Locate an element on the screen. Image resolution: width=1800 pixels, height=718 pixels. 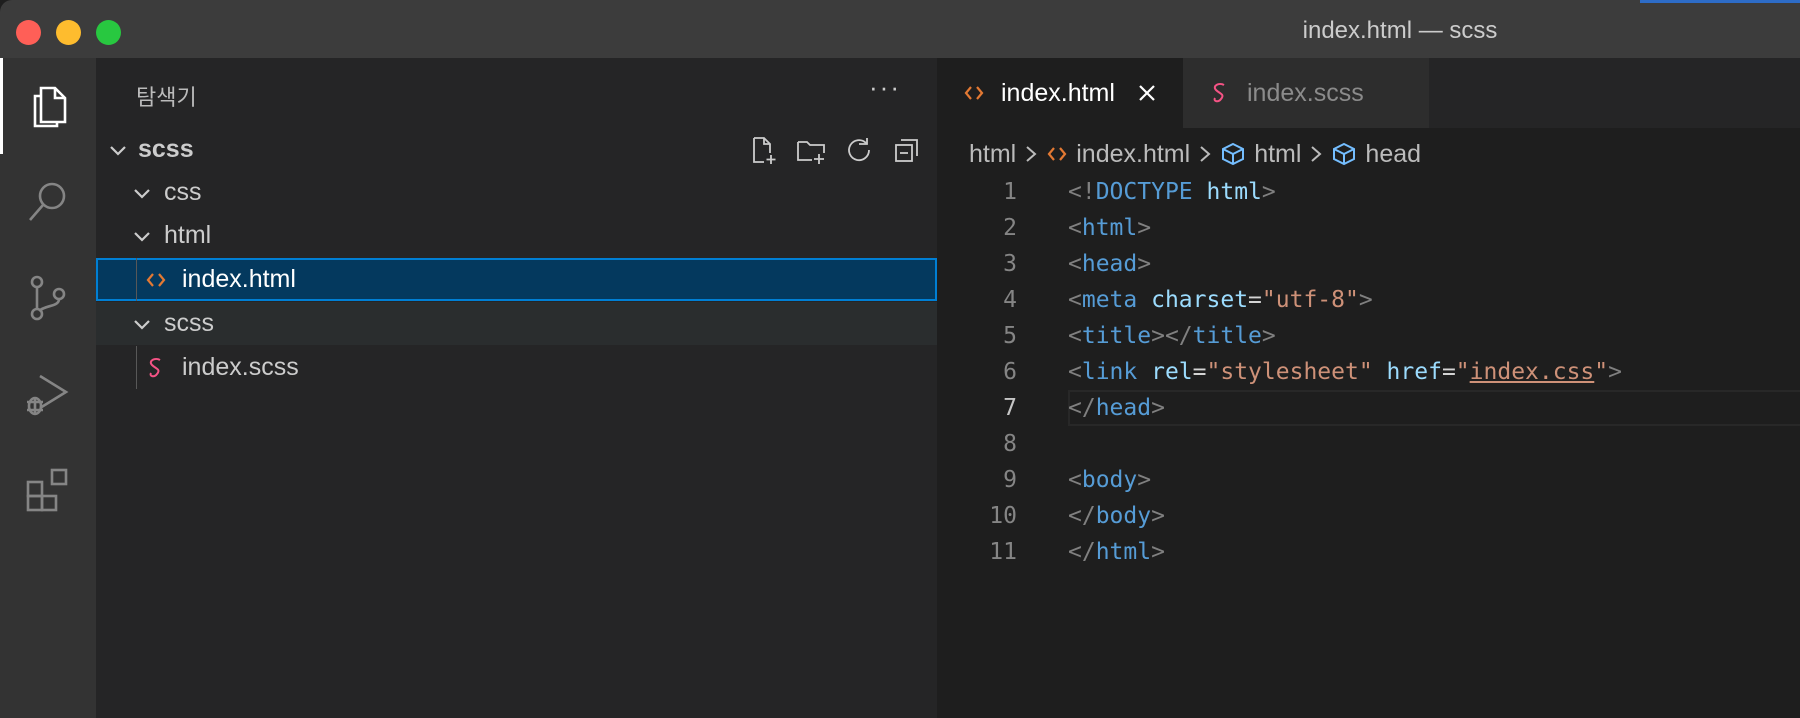
activity-explorer is located at coordinates (48, 106).